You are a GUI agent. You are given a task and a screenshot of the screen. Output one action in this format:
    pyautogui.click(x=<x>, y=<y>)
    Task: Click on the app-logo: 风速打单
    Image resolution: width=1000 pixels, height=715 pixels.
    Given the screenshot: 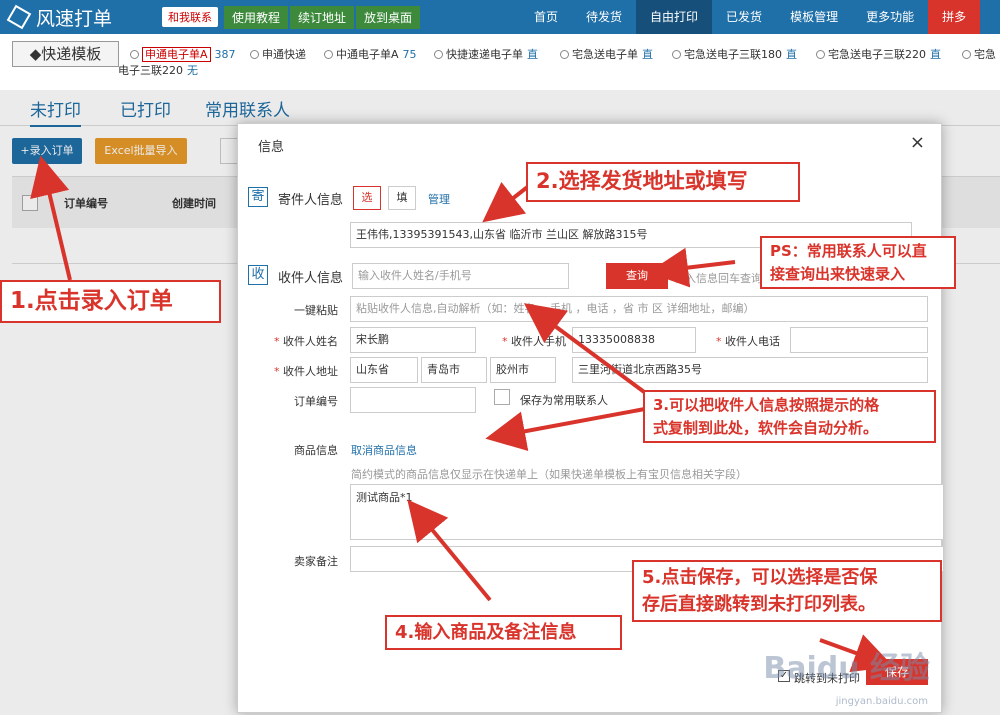 What is the action you would take?
    pyautogui.click(x=78, y=17)
    